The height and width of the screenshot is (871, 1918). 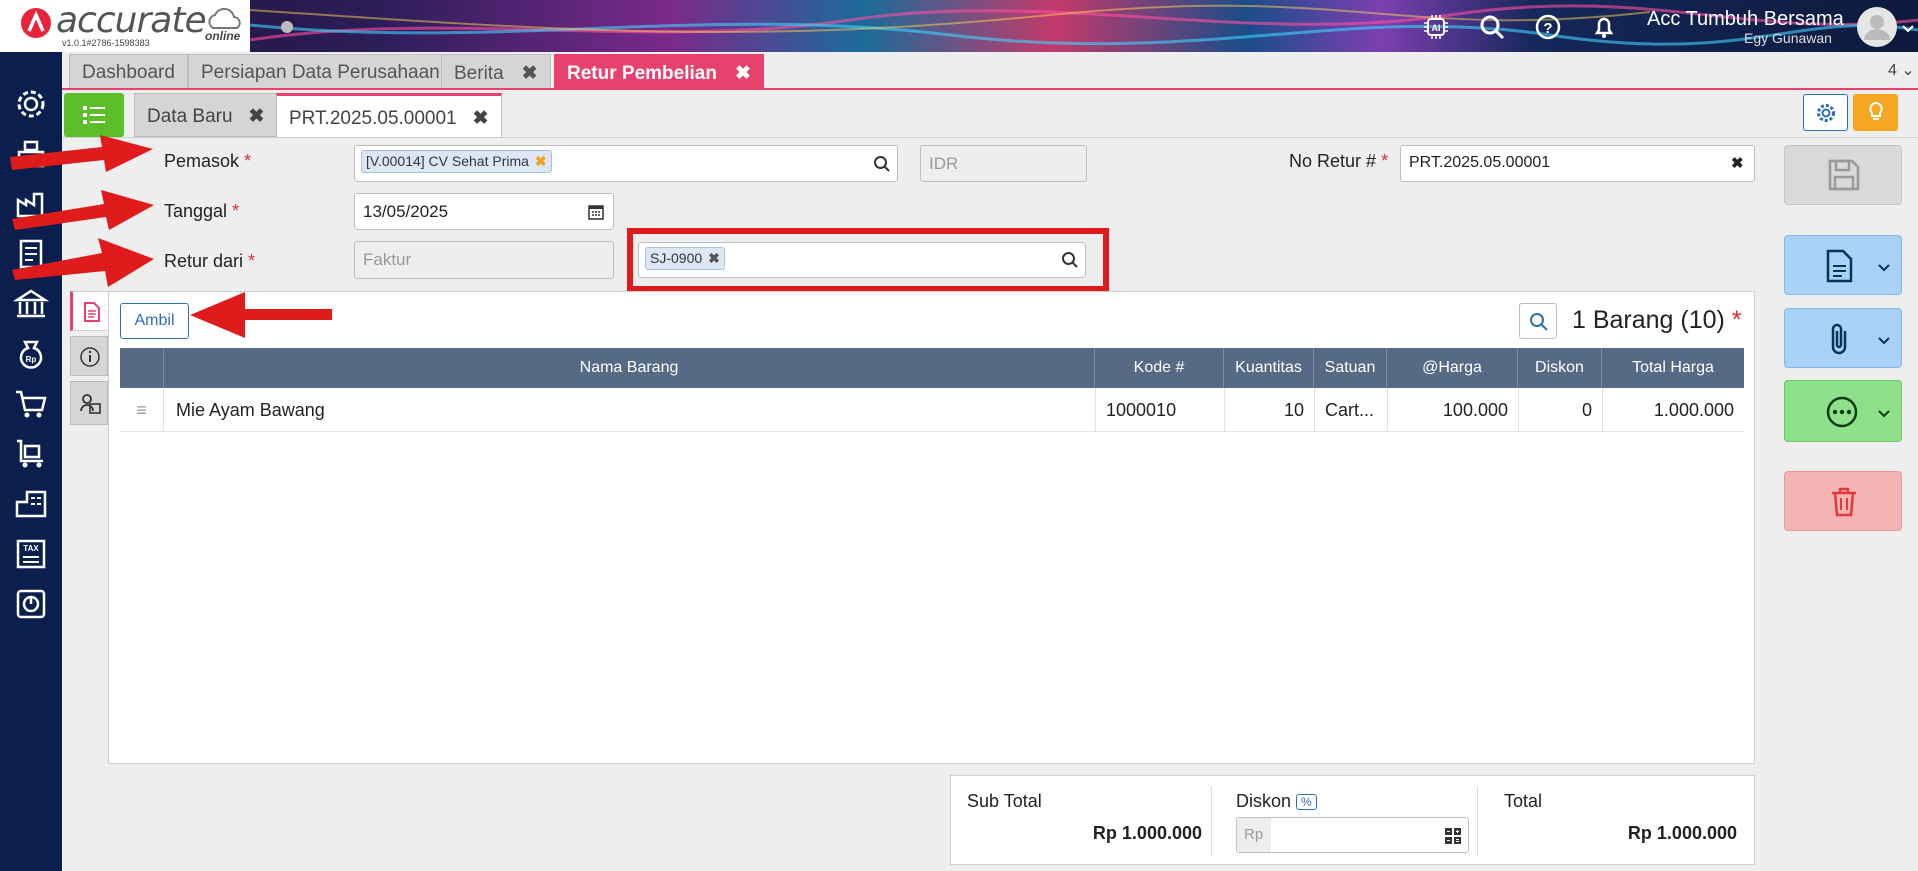 I want to click on info-icon, so click(x=90, y=357).